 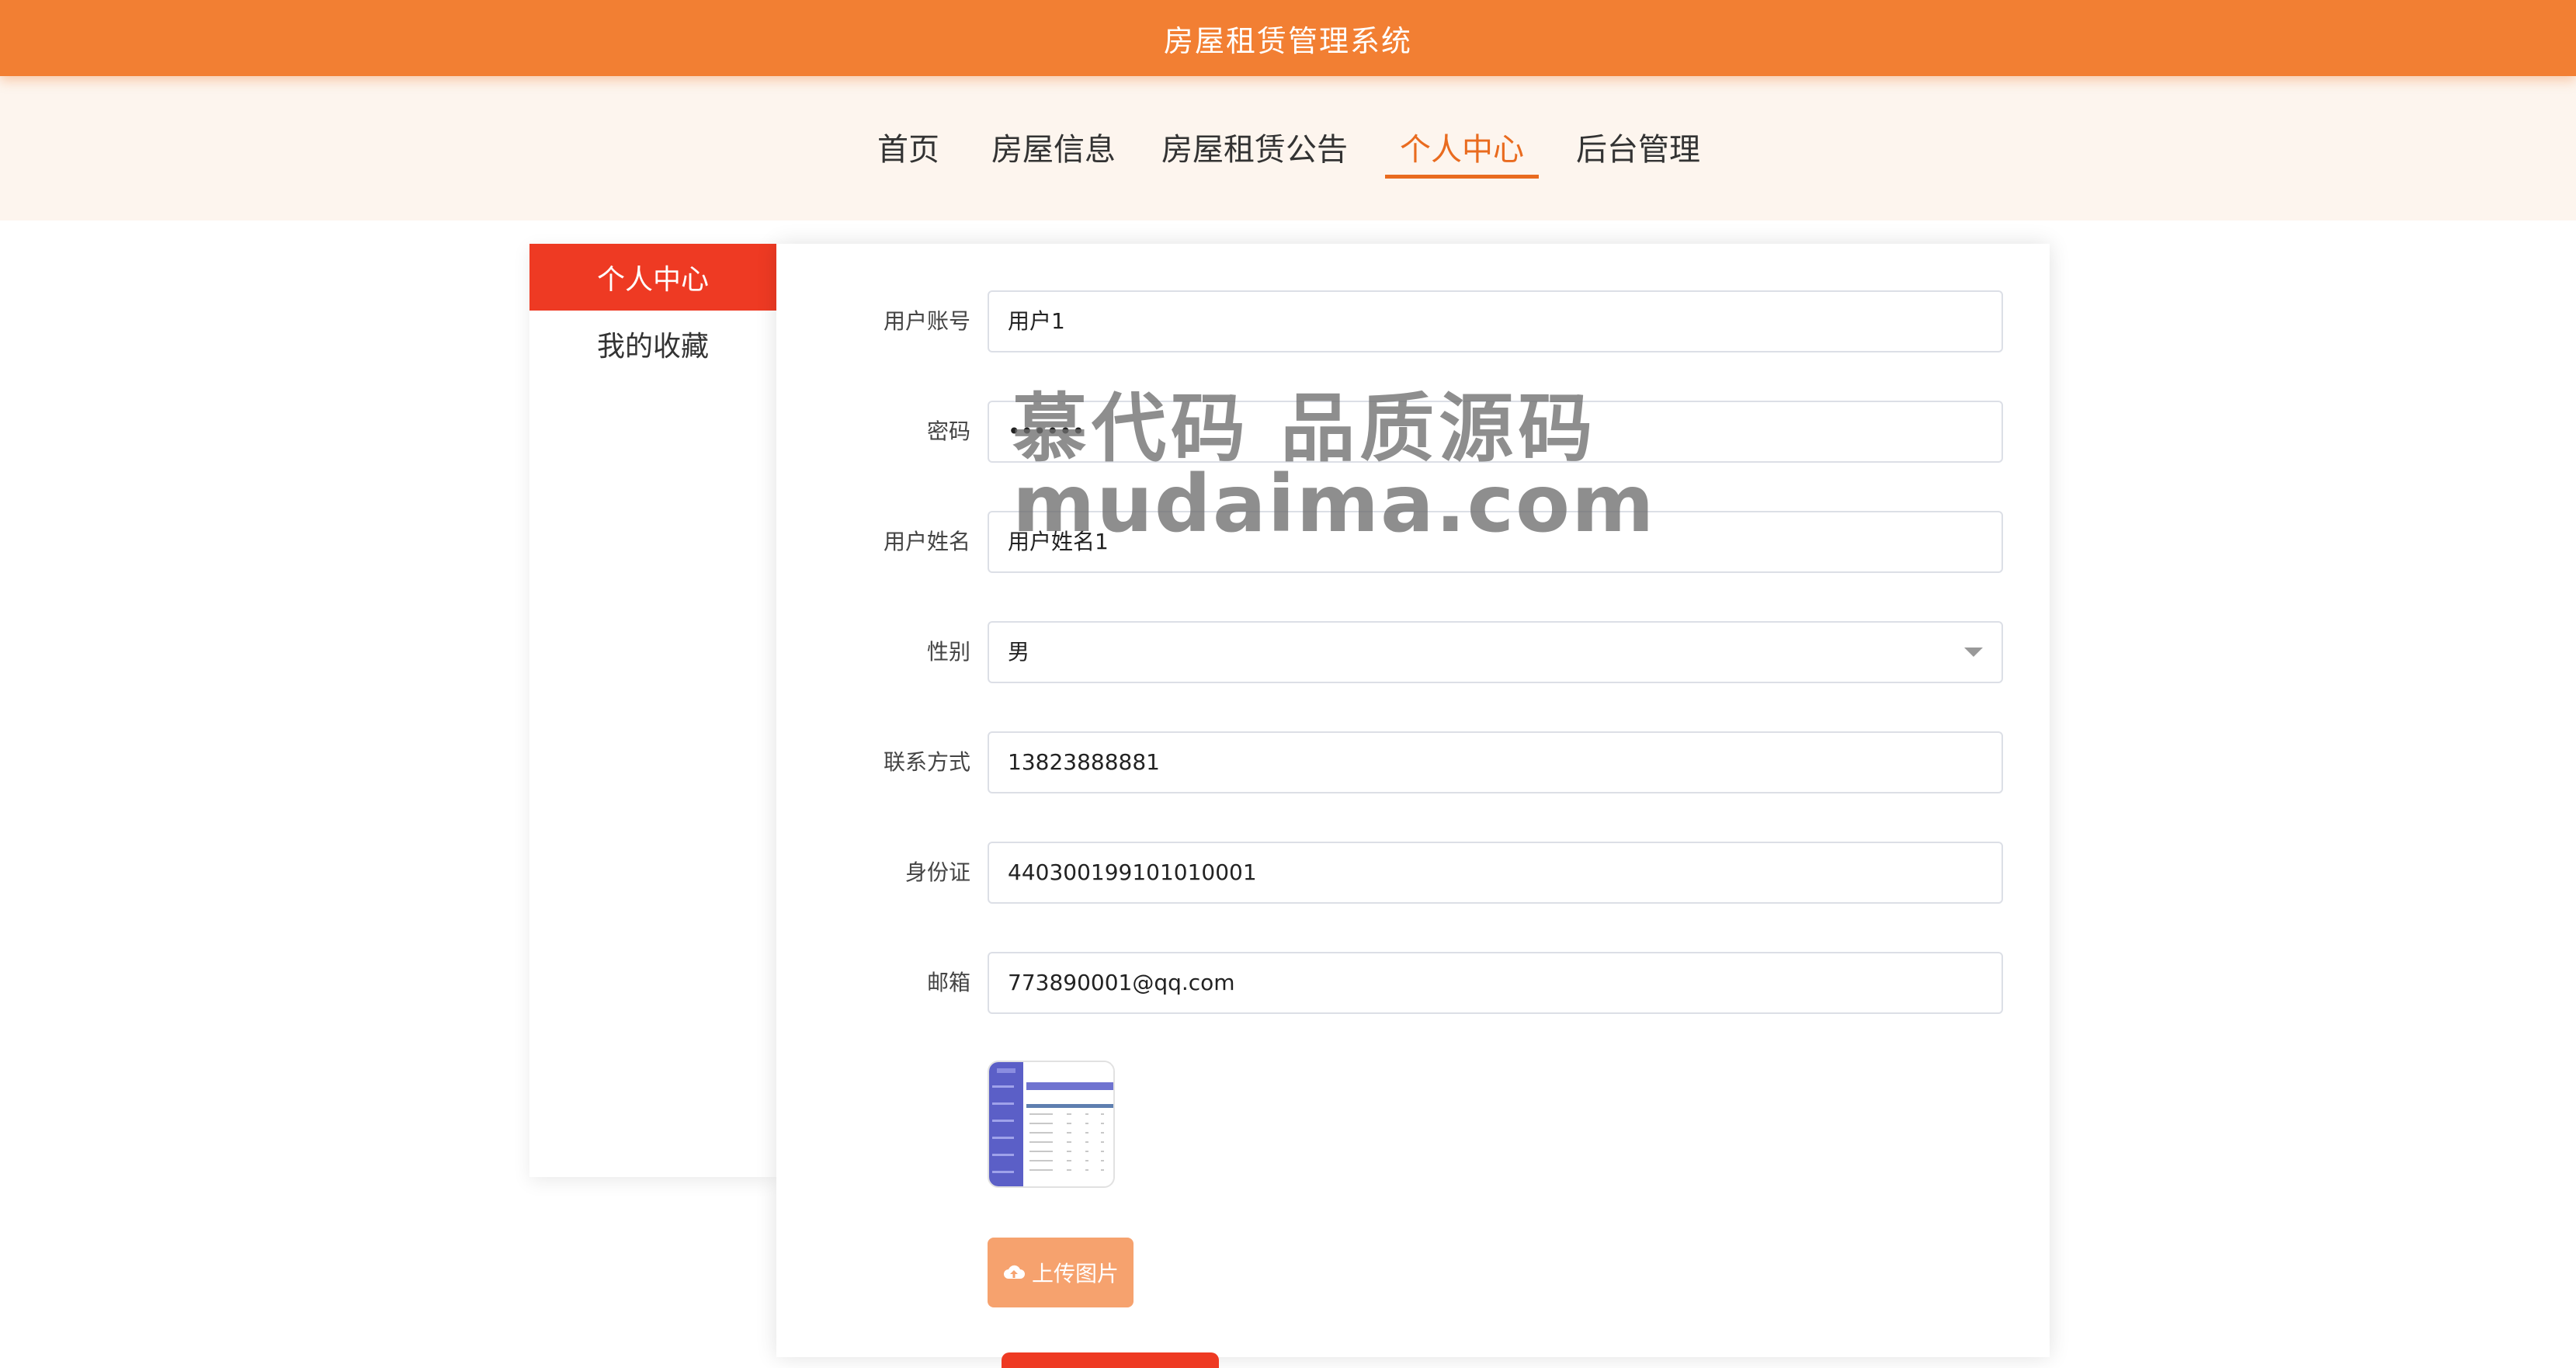 What do you see at coordinates (908, 146) in the screenshot?
I see `nav-home: 首页` at bounding box center [908, 146].